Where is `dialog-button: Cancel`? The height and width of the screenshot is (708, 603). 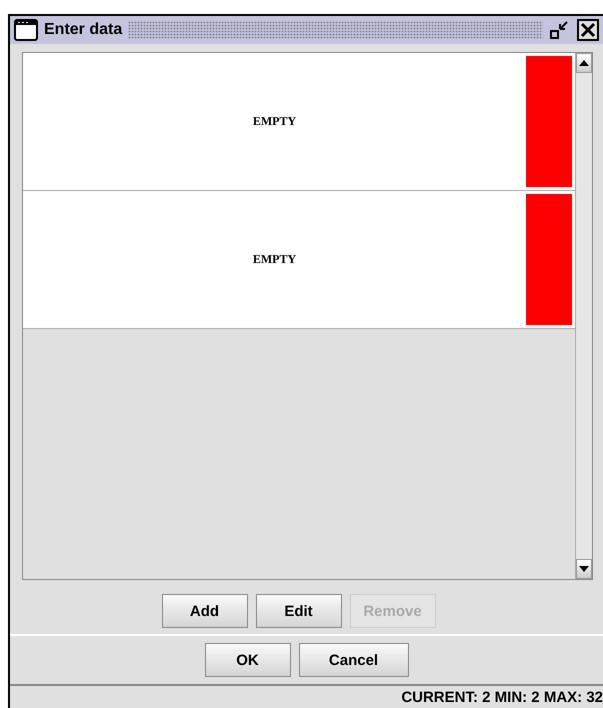 dialog-button: Cancel is located at coordinates (353, 660).